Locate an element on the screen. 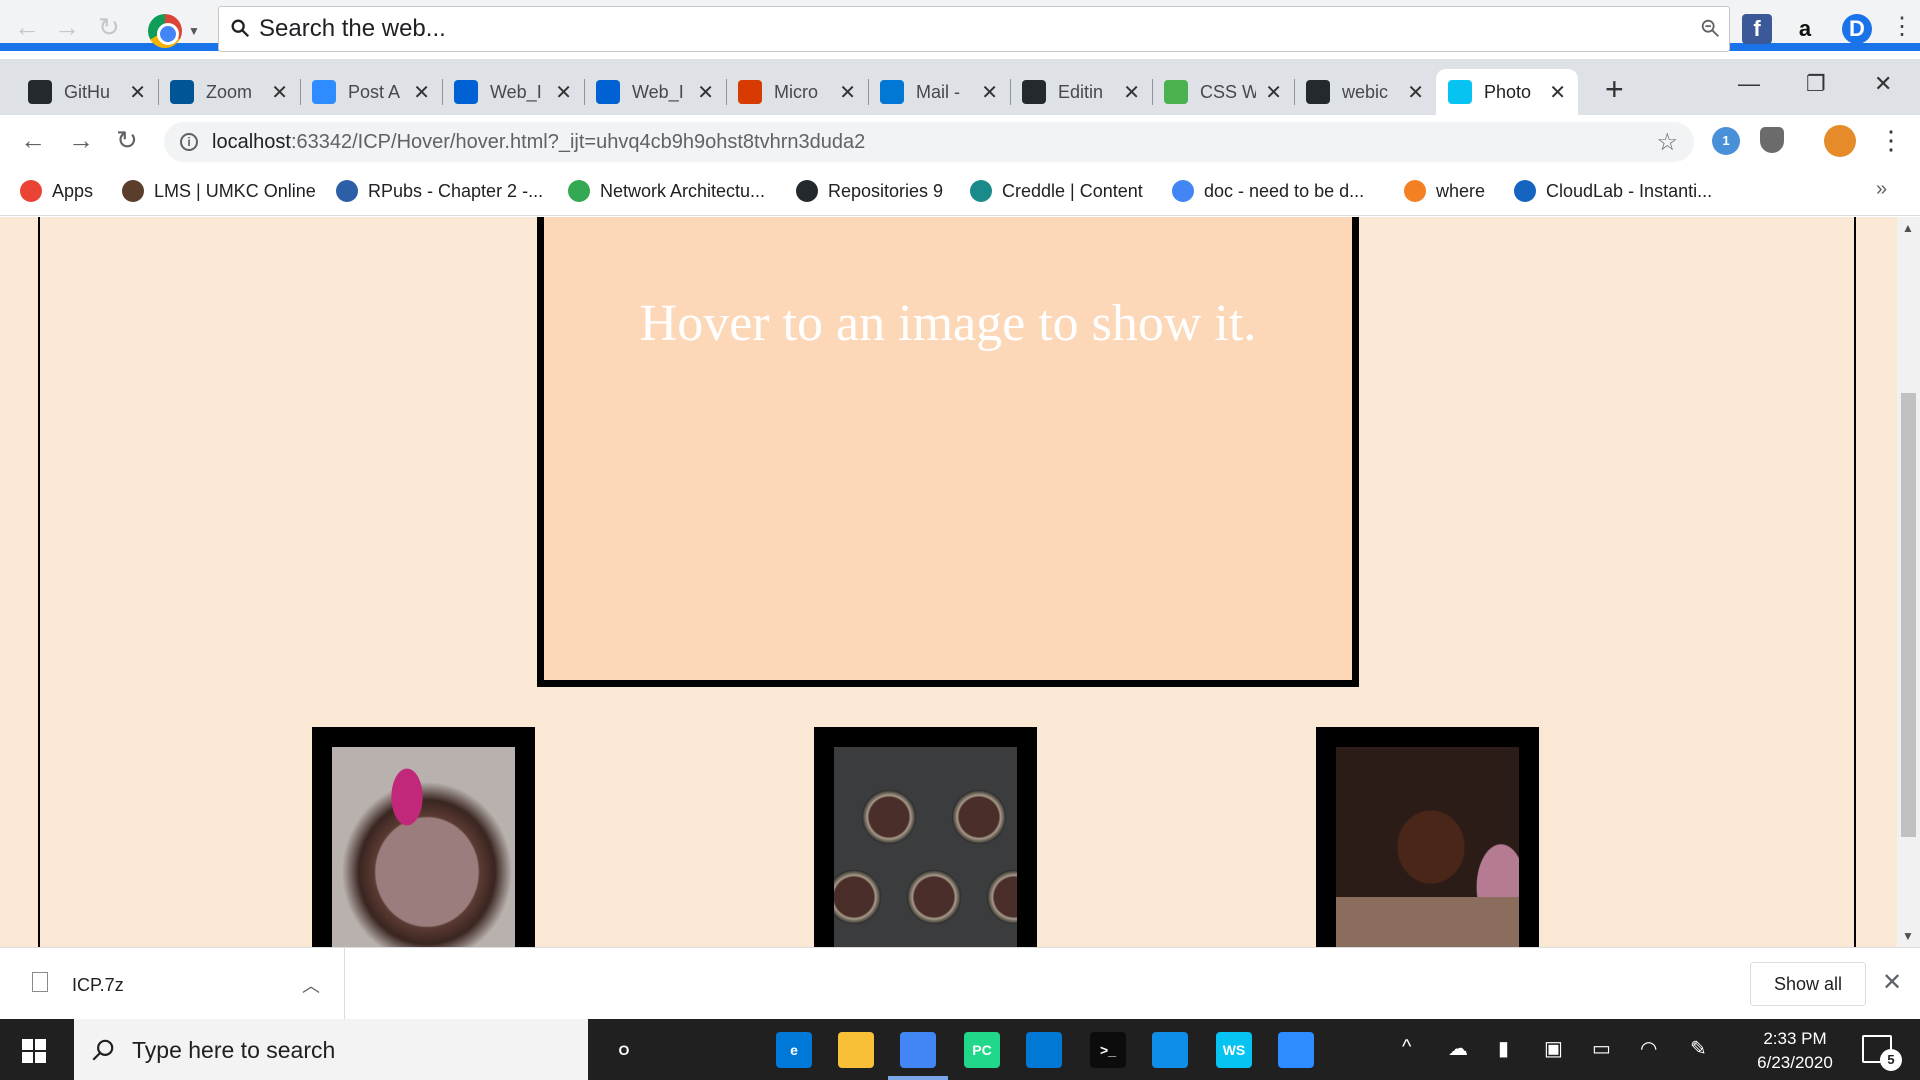  scroll-down-icon: ▼ is located at coordinates (1908, 936).